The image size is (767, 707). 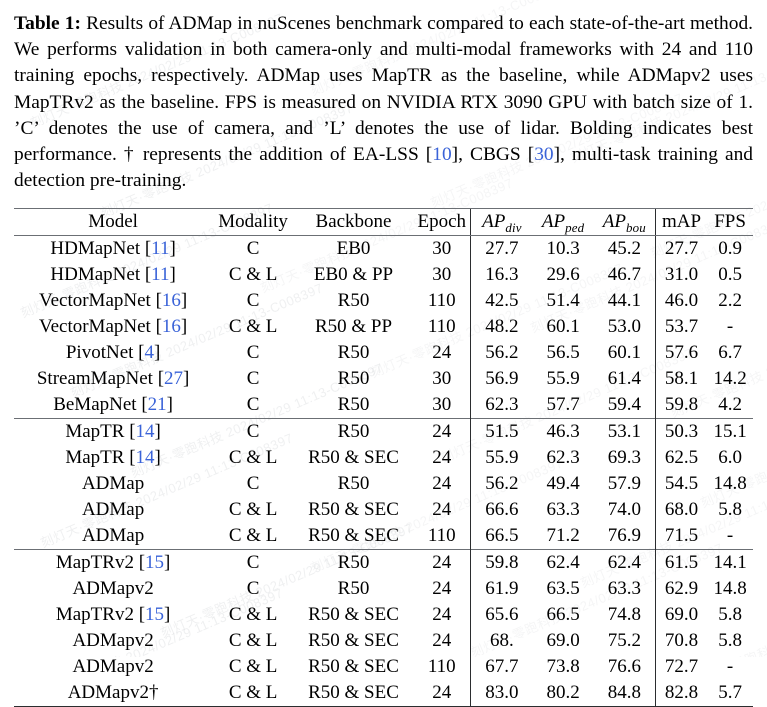 I want to click on cell-model: HDMapNet [11], so click(x=113, y=249).